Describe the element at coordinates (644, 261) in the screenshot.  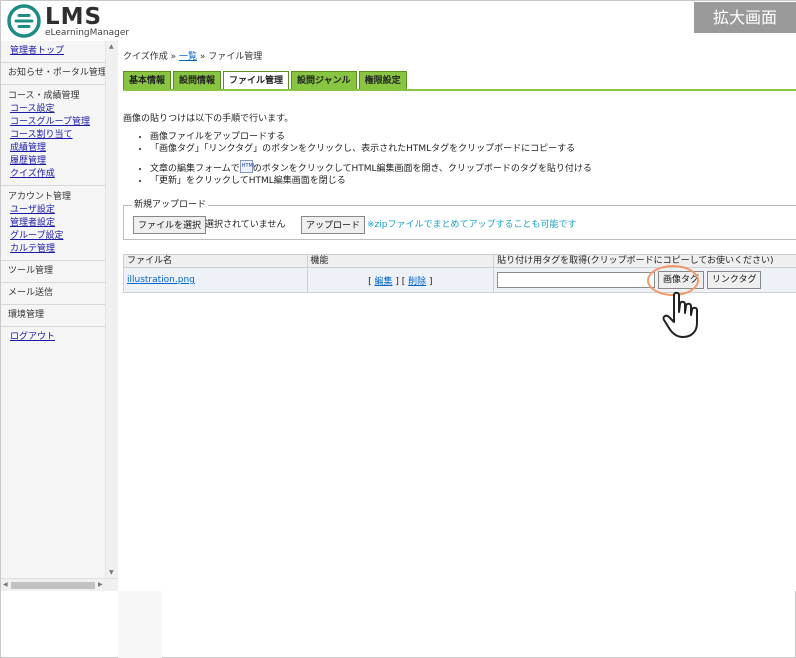
I see `column-header-paste-tag: 貼り付け用タグを取得(クリップボードにコピーしてお使いください)` at that location.